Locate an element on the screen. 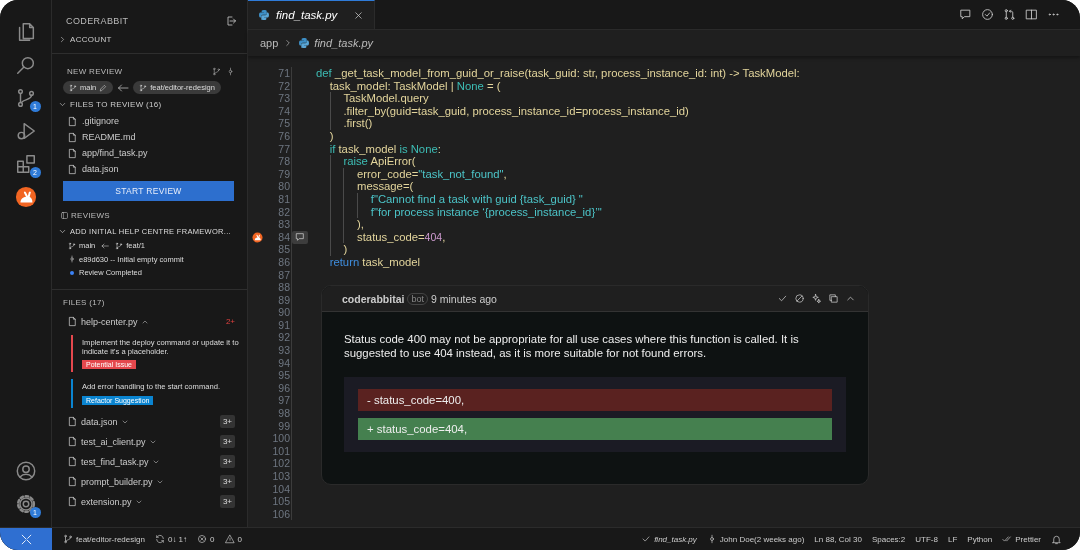 This screenshot has height=550, width=1080. line-number: 79 is located at coordinates (283, 174).